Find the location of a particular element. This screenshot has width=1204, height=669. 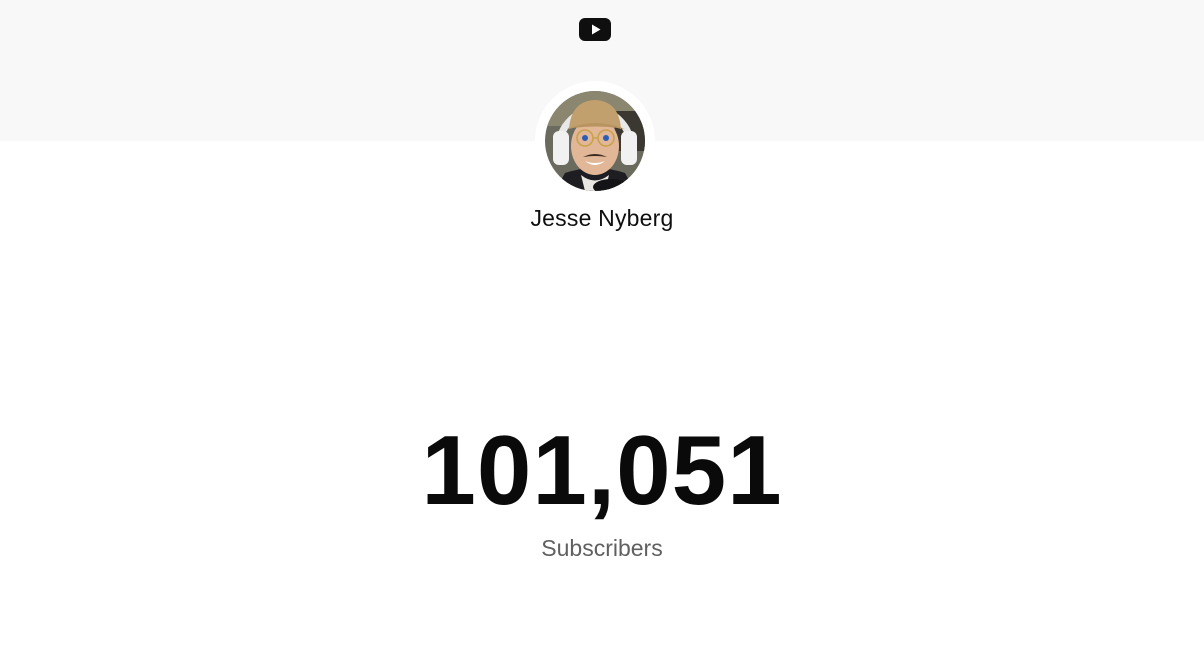

channel-avatar-photo-icon is located at coordinates (595, 141).